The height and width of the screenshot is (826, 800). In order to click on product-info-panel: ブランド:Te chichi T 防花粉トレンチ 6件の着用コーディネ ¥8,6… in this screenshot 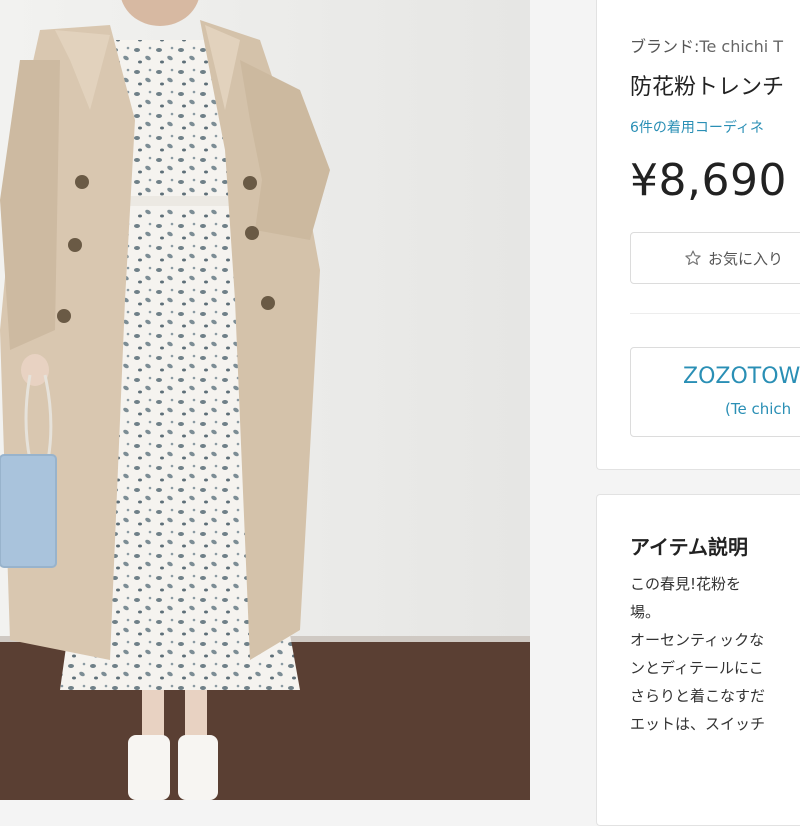, I will do `click(698, 235)`.